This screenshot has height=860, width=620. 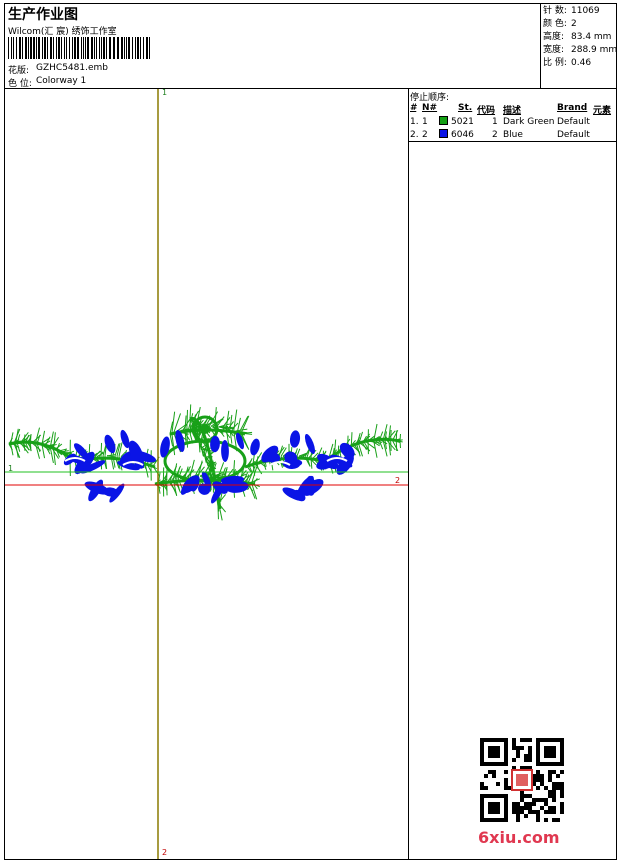 I want to click on row-n: 1, so click(x=425, y=122).